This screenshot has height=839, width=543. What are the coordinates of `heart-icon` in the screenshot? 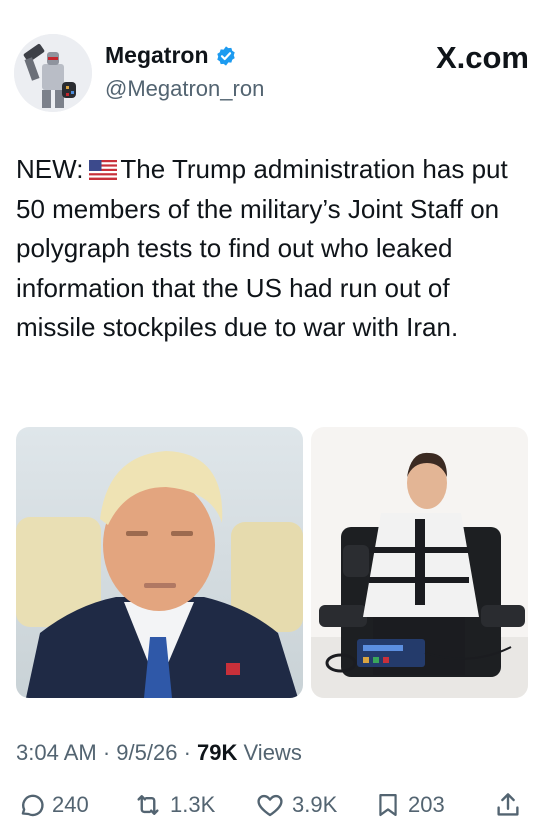 It's located at (270, 805).